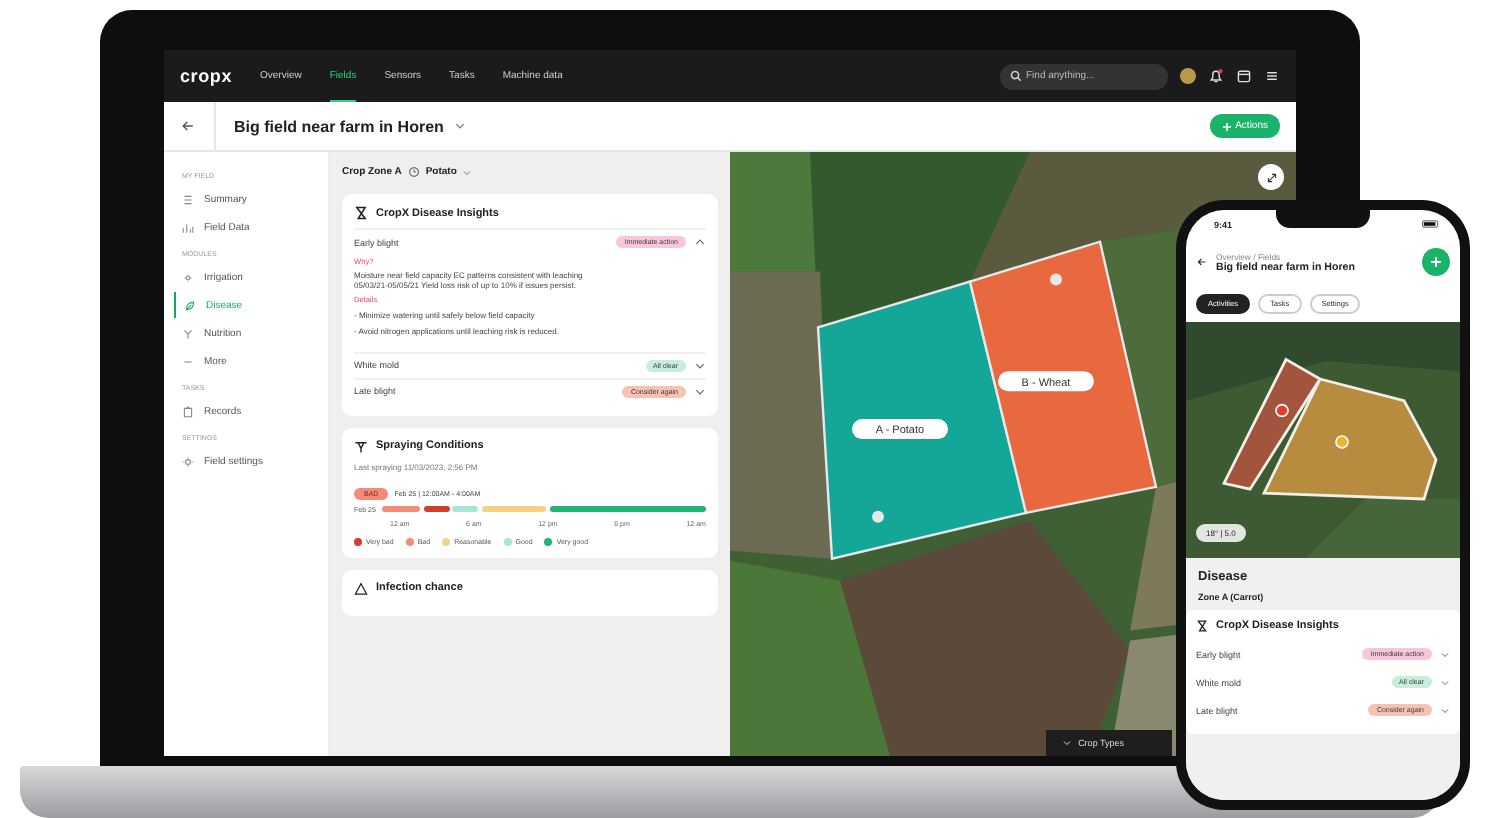  Describe the element at coordinates (188, 199) in the screenshot. I see `list-icon` at that location.